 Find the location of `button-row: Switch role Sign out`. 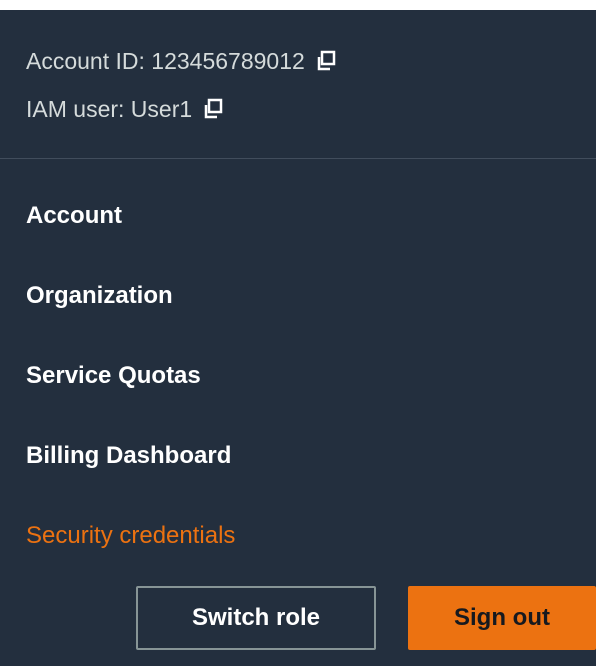

button-row: Switch role Sign out is located at coordinates (366, 618).